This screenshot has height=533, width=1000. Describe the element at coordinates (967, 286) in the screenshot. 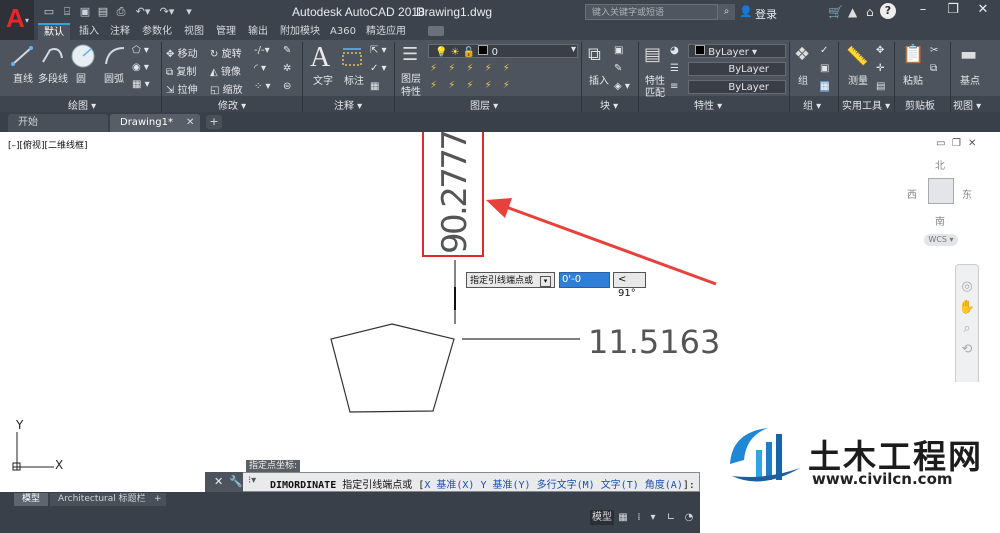

I see `steering-wheel-icon: ◎` at that location.